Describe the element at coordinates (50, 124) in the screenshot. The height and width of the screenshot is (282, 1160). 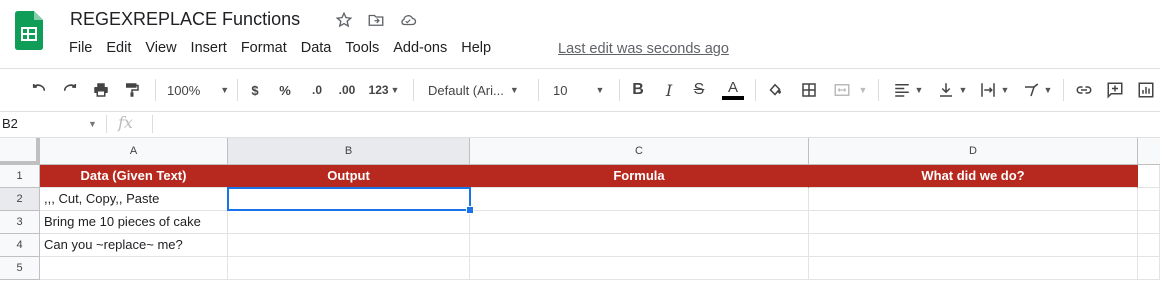
I see `name-box: B2 ▼` at that location.